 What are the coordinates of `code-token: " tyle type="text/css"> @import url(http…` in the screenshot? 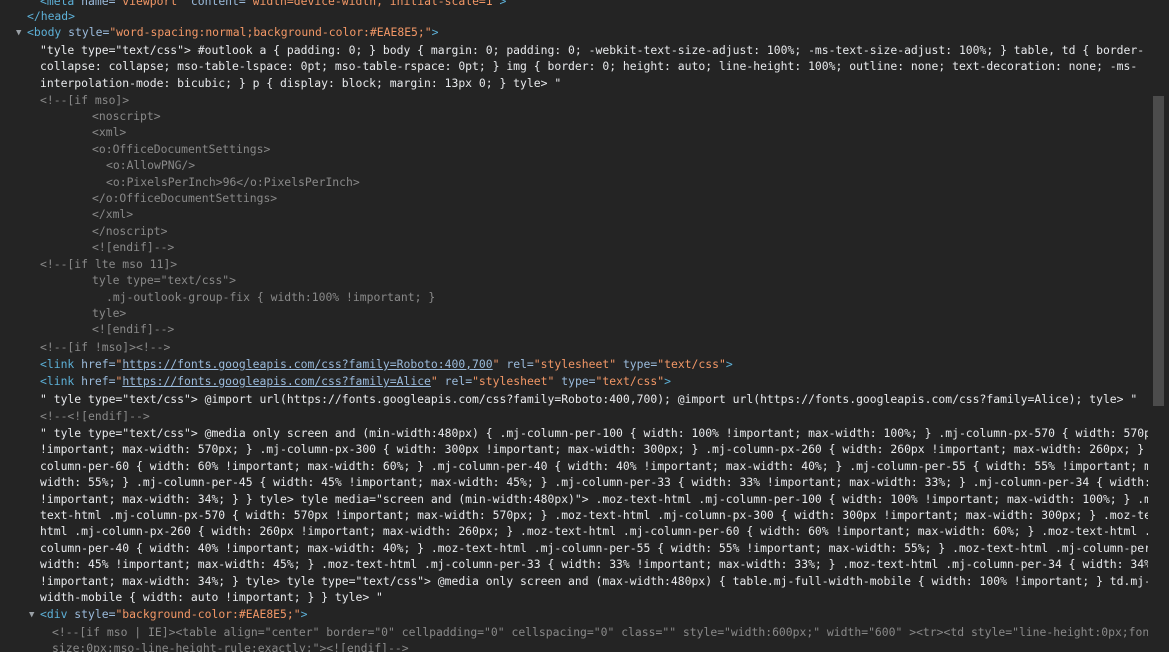 It's located at (589, 399).